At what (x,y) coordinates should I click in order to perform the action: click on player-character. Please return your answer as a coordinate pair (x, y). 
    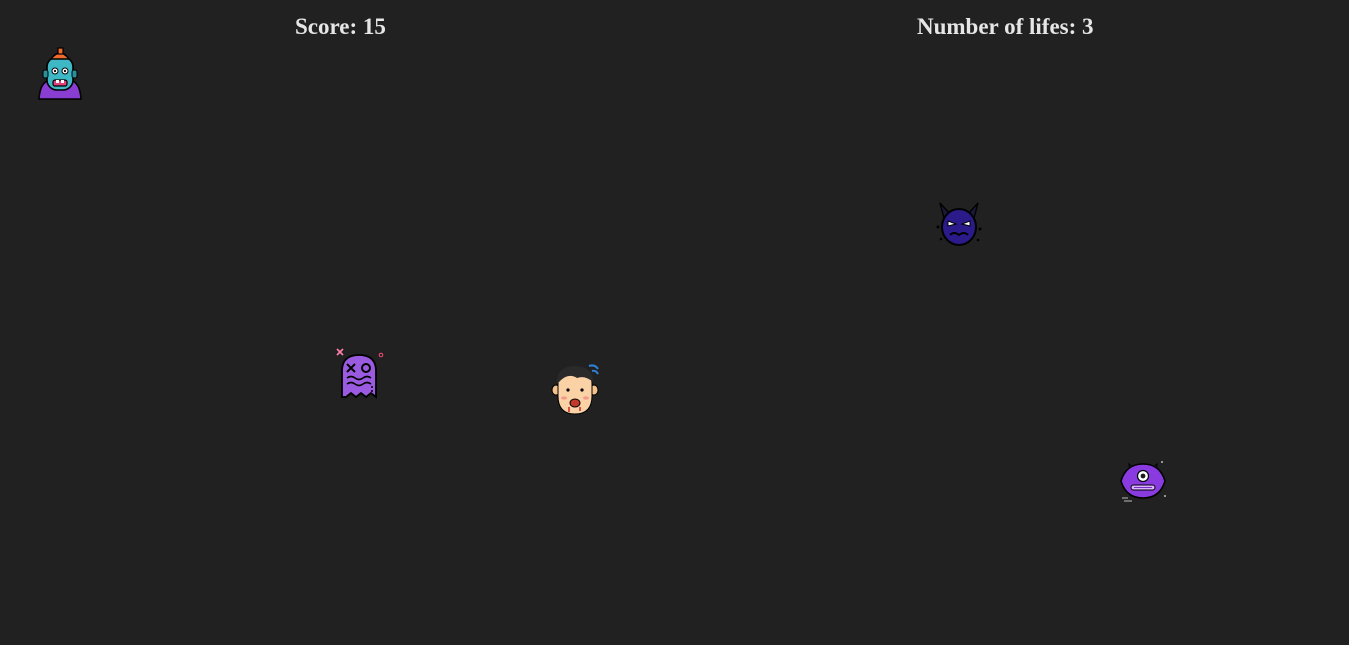
    Looking at the image, I should click on (576, 390).